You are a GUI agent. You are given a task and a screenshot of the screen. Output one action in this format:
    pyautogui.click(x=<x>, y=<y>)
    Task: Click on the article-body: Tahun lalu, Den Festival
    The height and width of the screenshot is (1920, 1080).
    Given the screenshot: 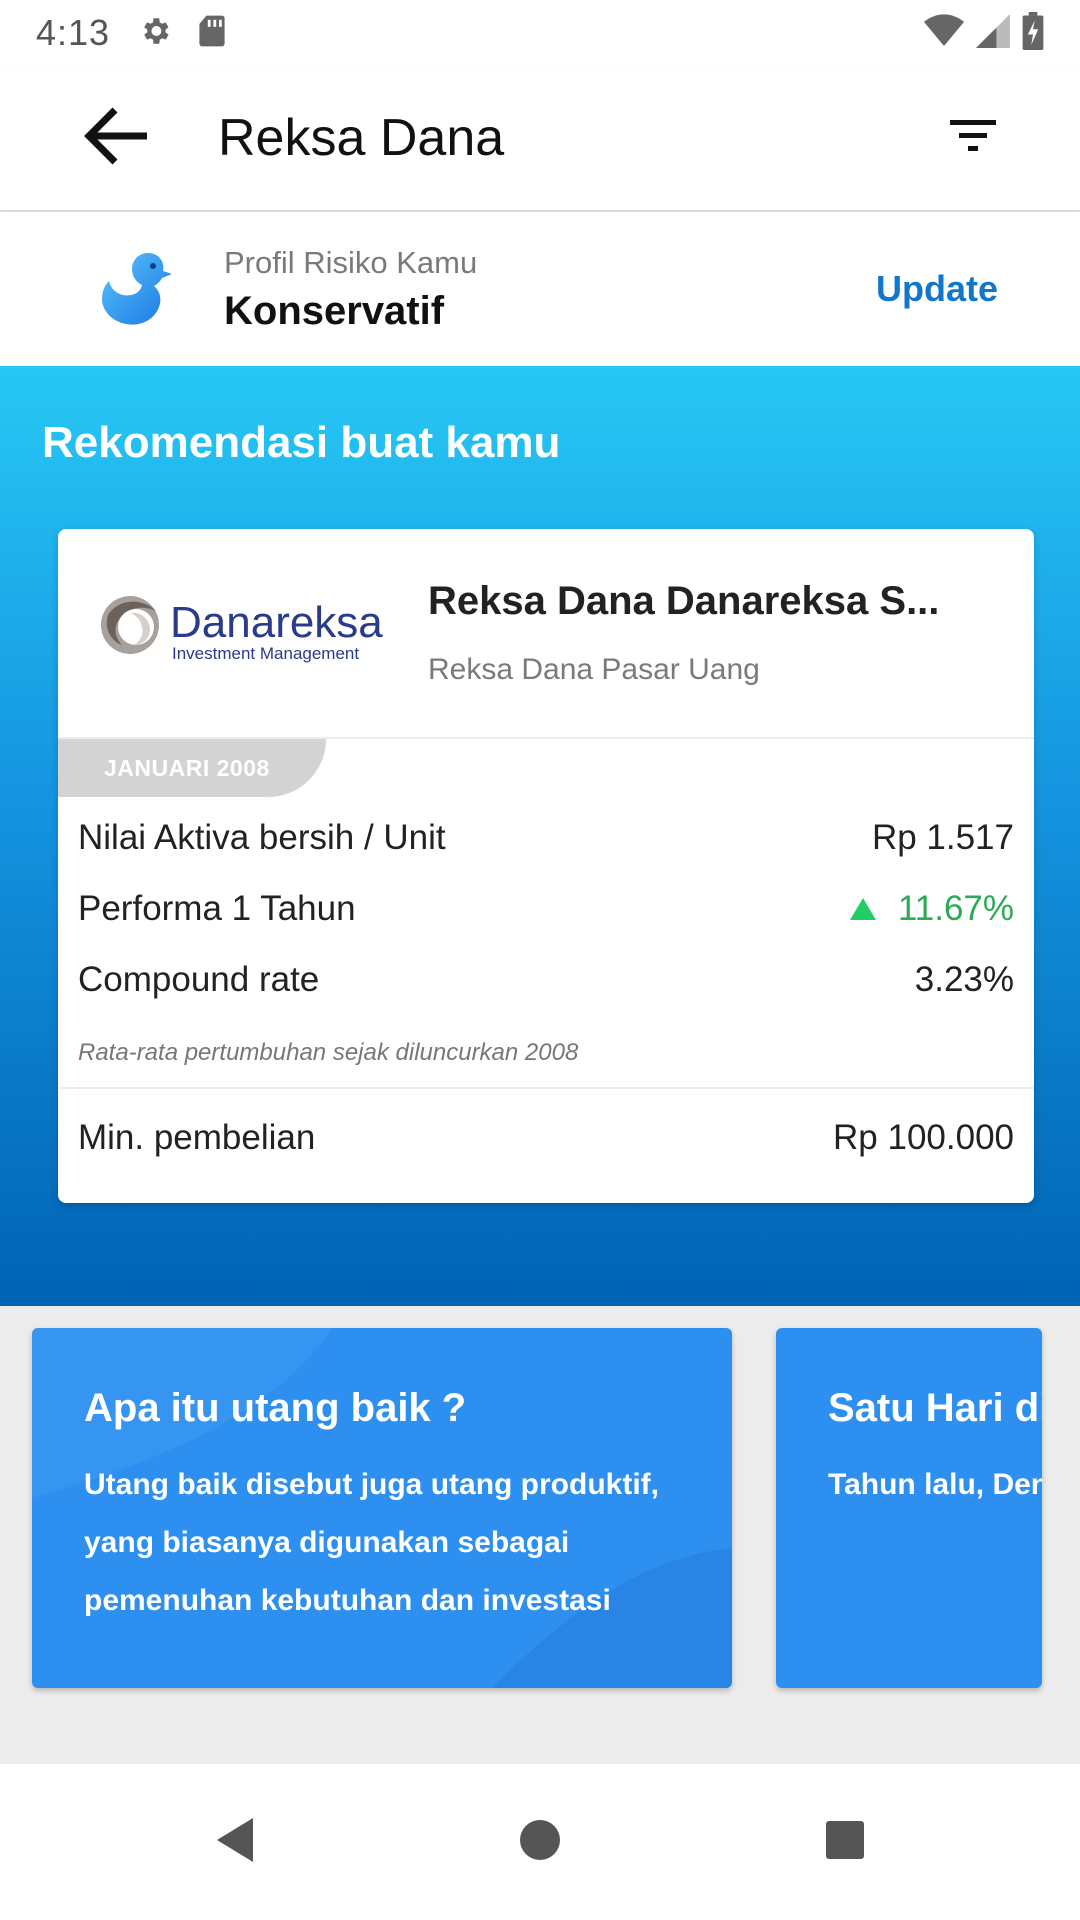 What is the action you would take?
    pyautogui.click(x=935, y=1484)
    